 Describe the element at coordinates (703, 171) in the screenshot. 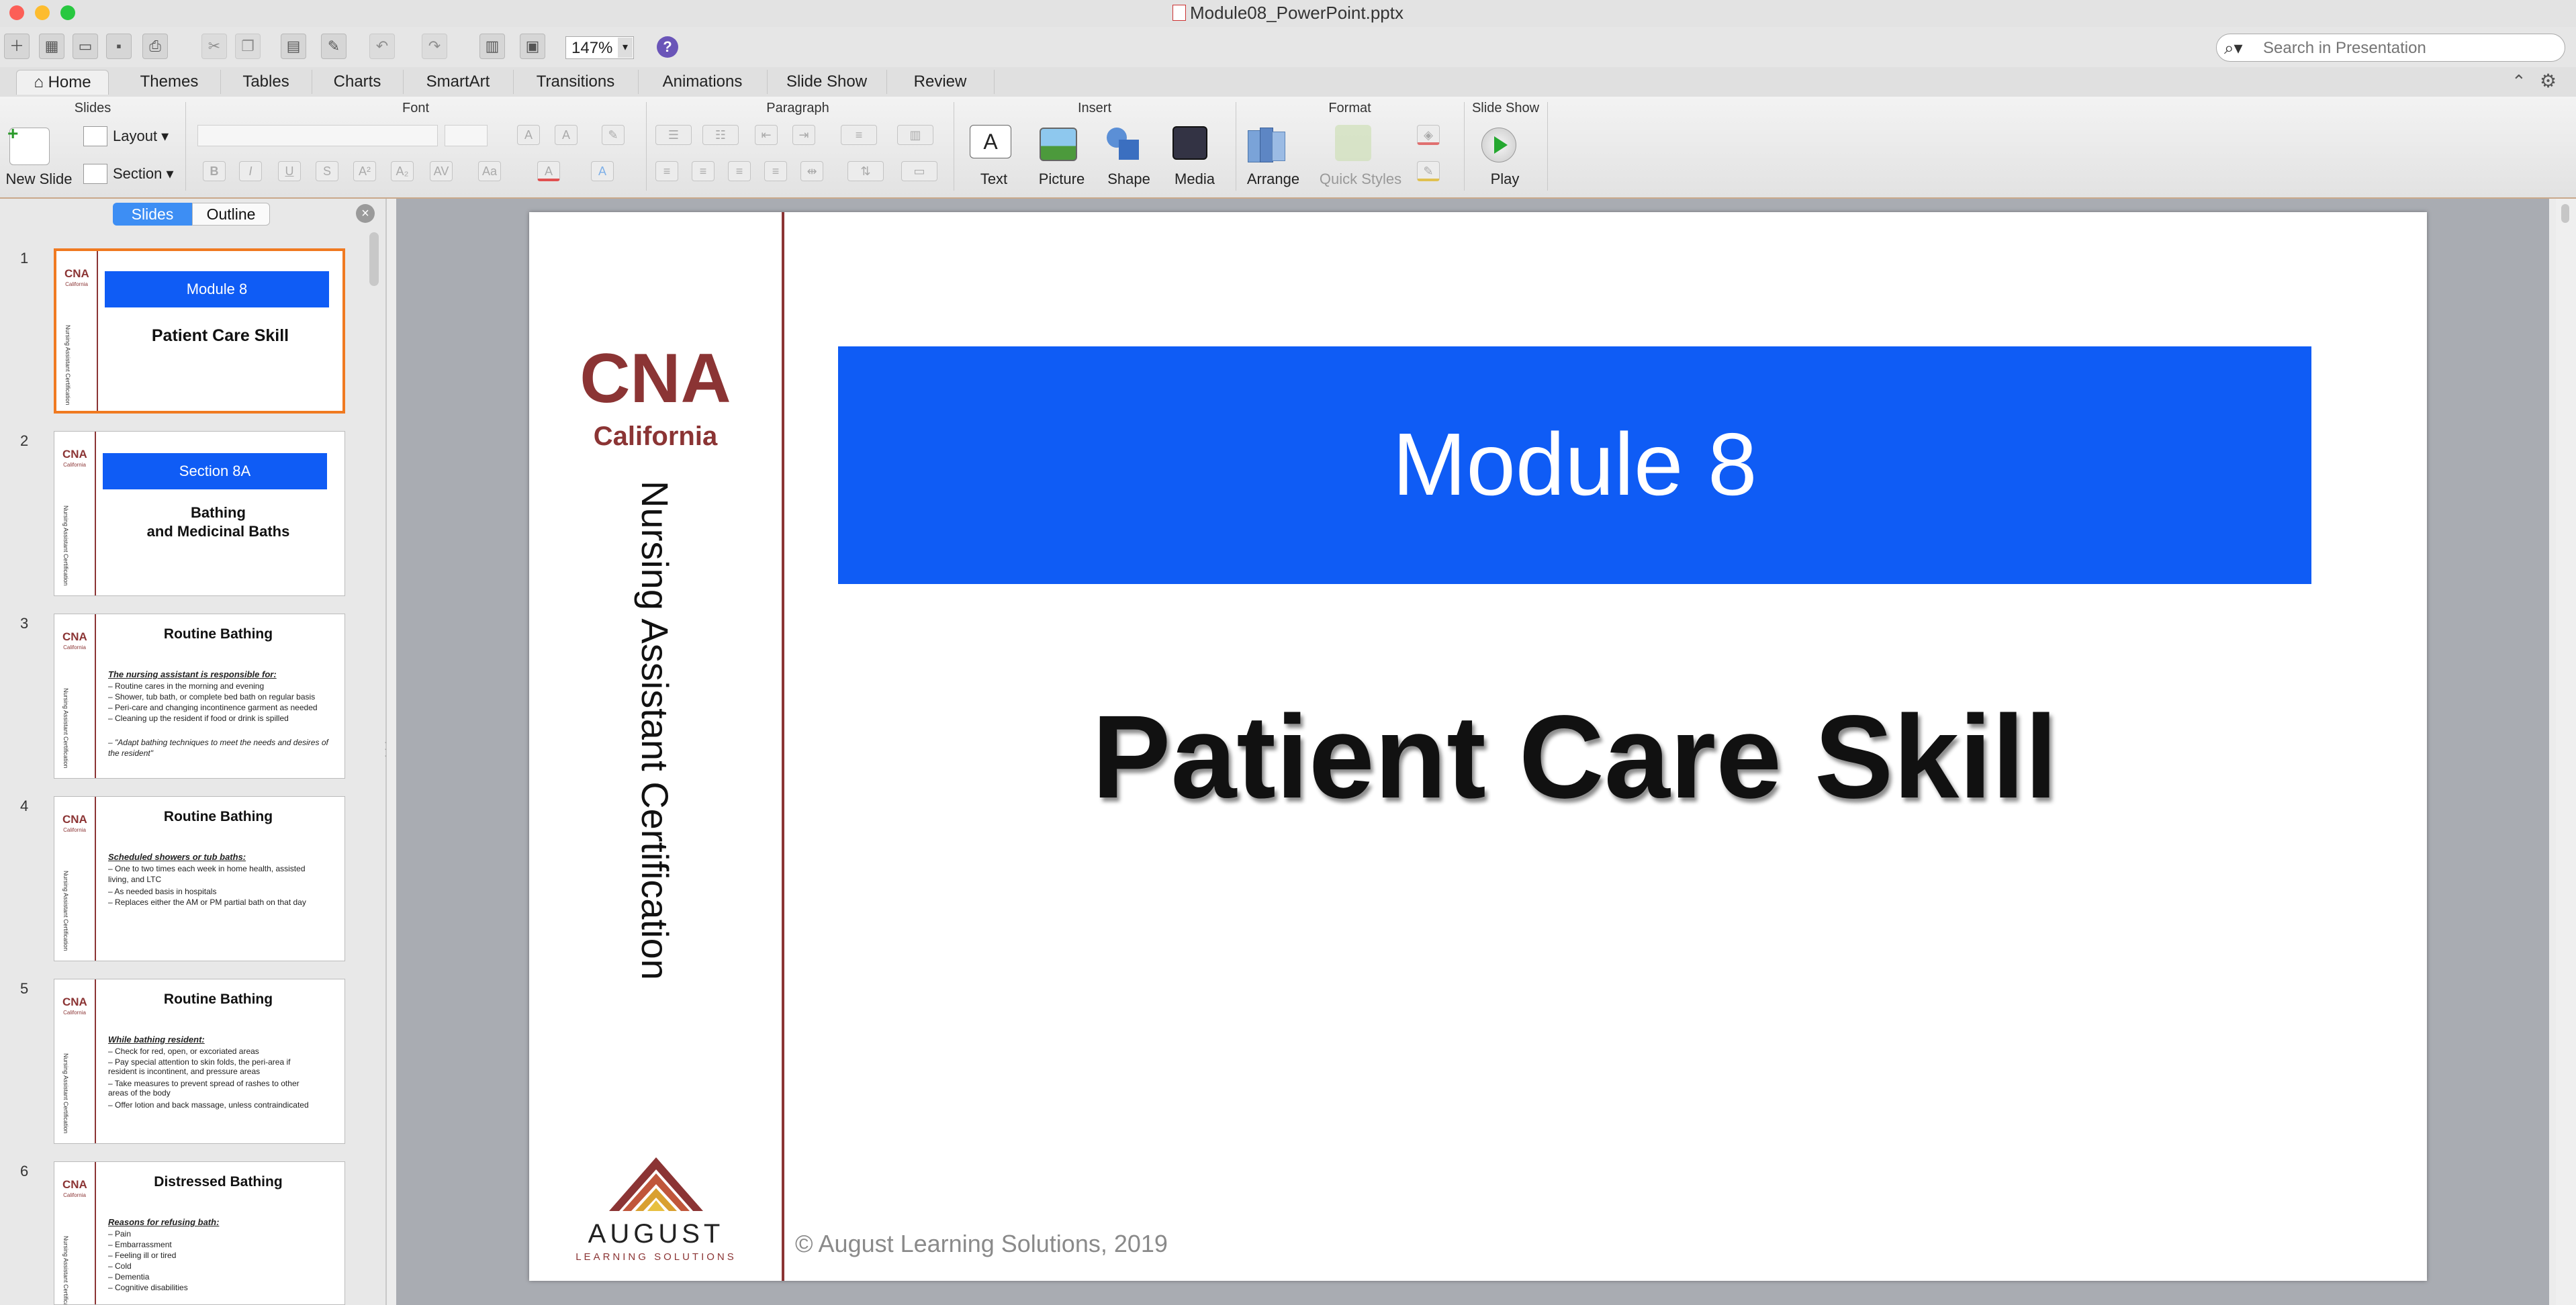

I see `align-center-icon: ≡` at that location.